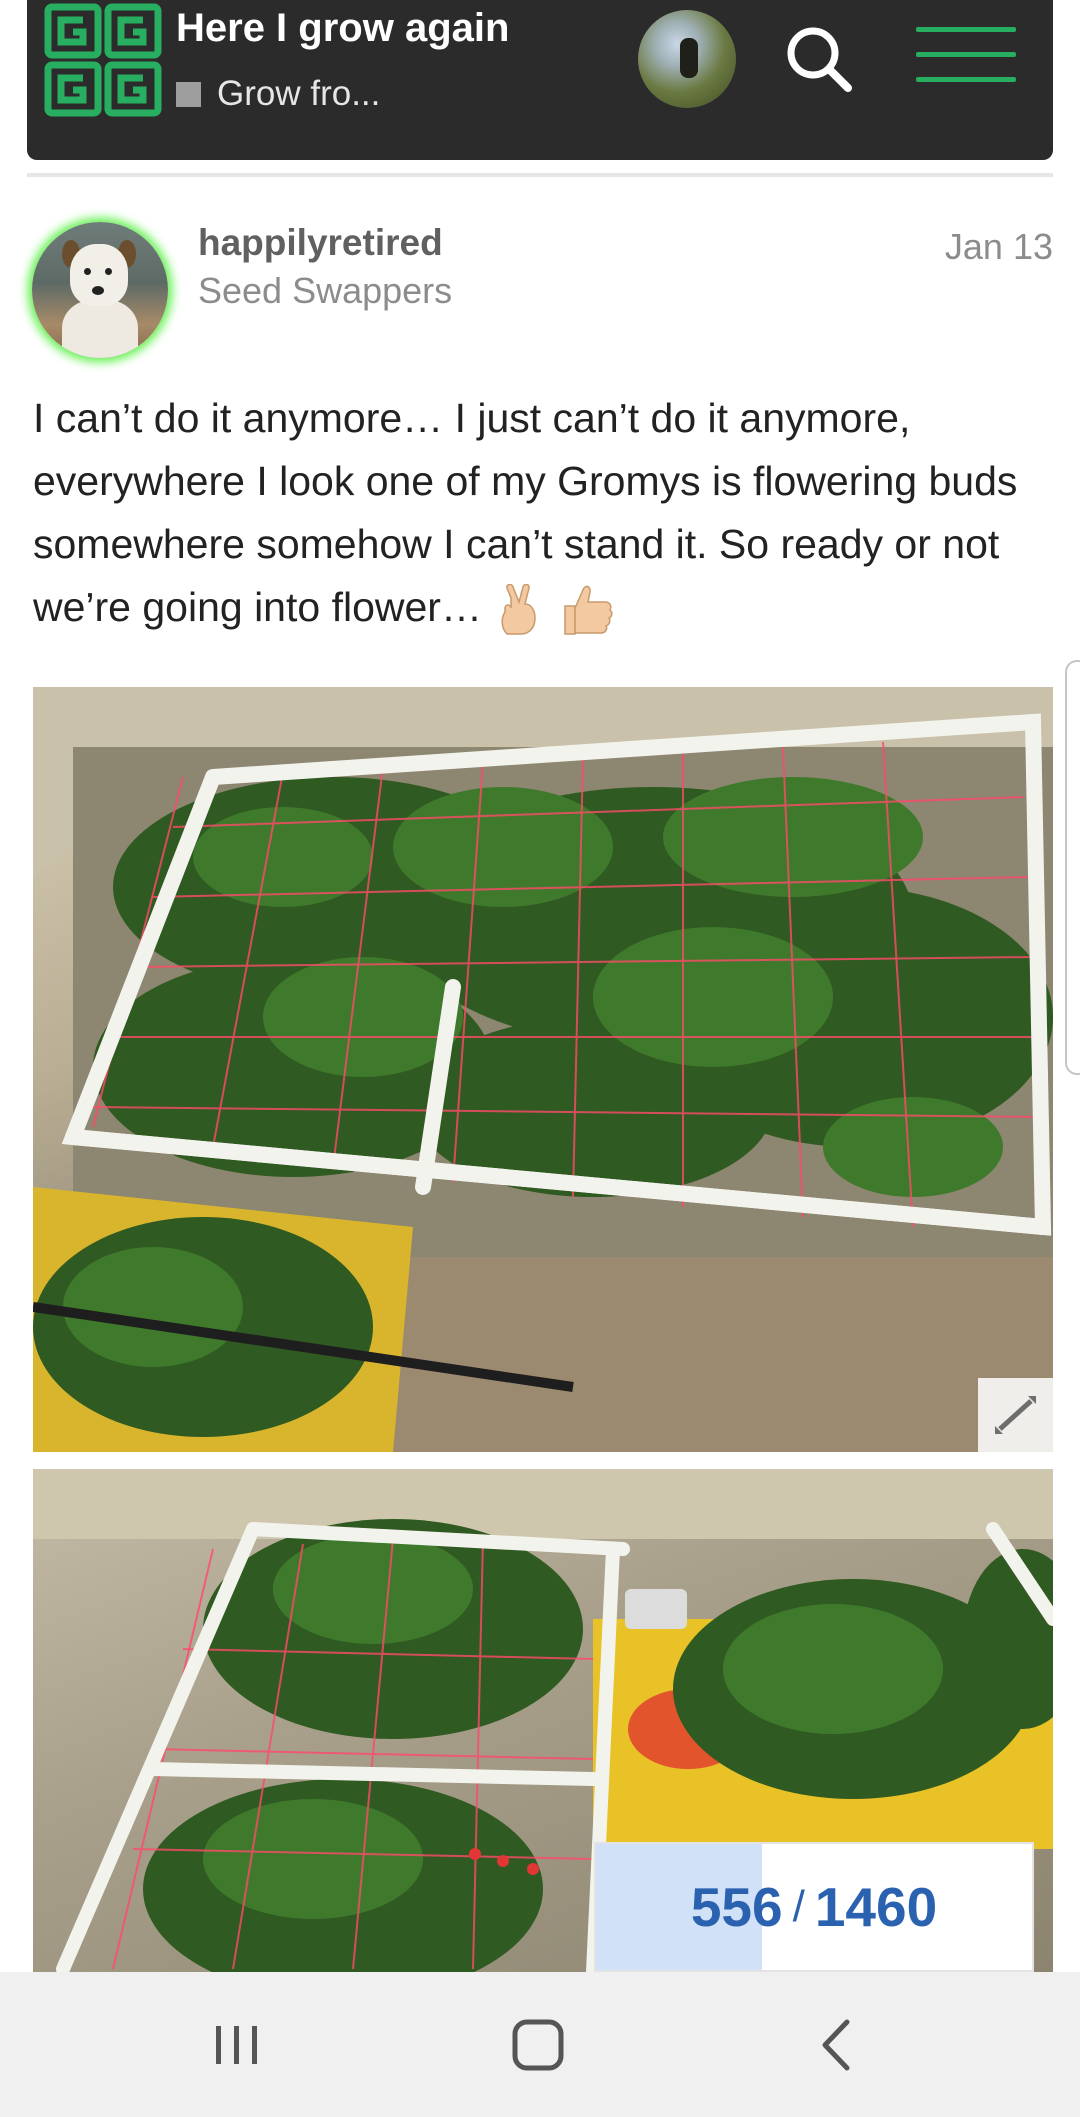 This screenshot has height=2117, width=1080. What do you see at coordinates (188, 94) in the screenshot?
I see `category-color-square` at bounding box center [188, 94].